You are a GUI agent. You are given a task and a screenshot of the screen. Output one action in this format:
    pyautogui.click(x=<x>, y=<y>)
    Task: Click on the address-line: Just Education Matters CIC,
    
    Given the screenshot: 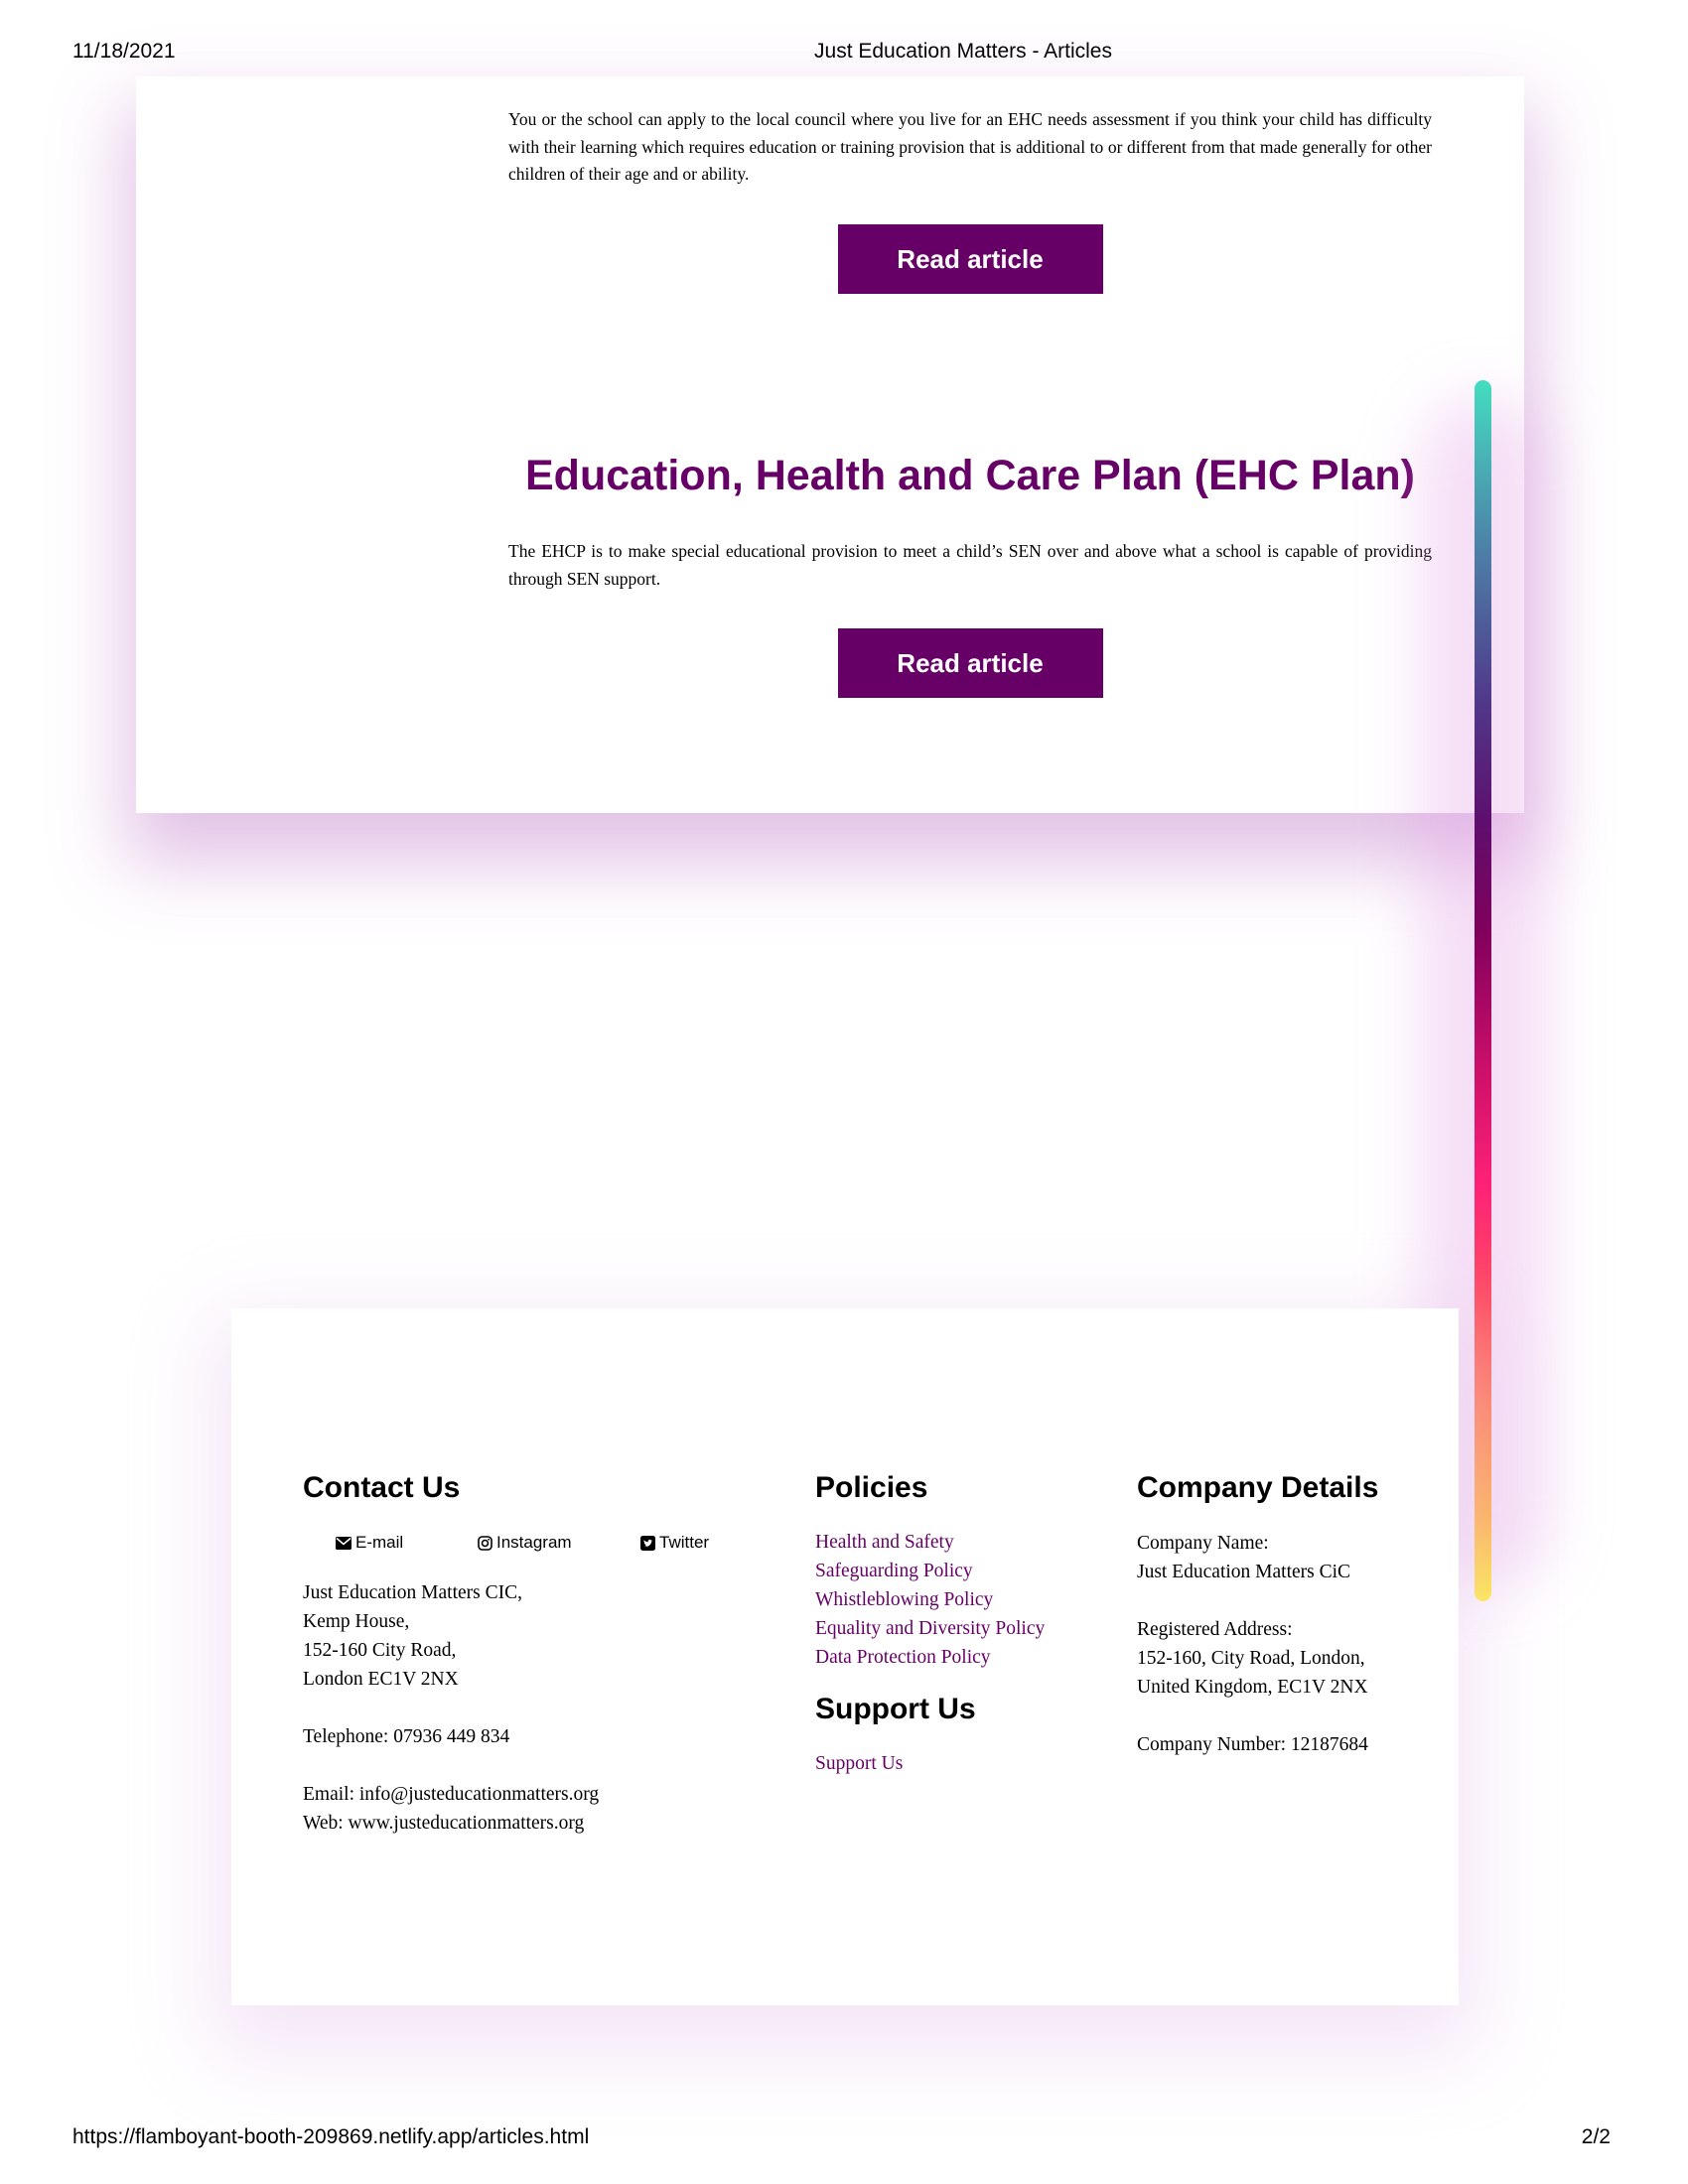 What is the action you would take?
    pyautogui.click(x=412, y=1592)
    